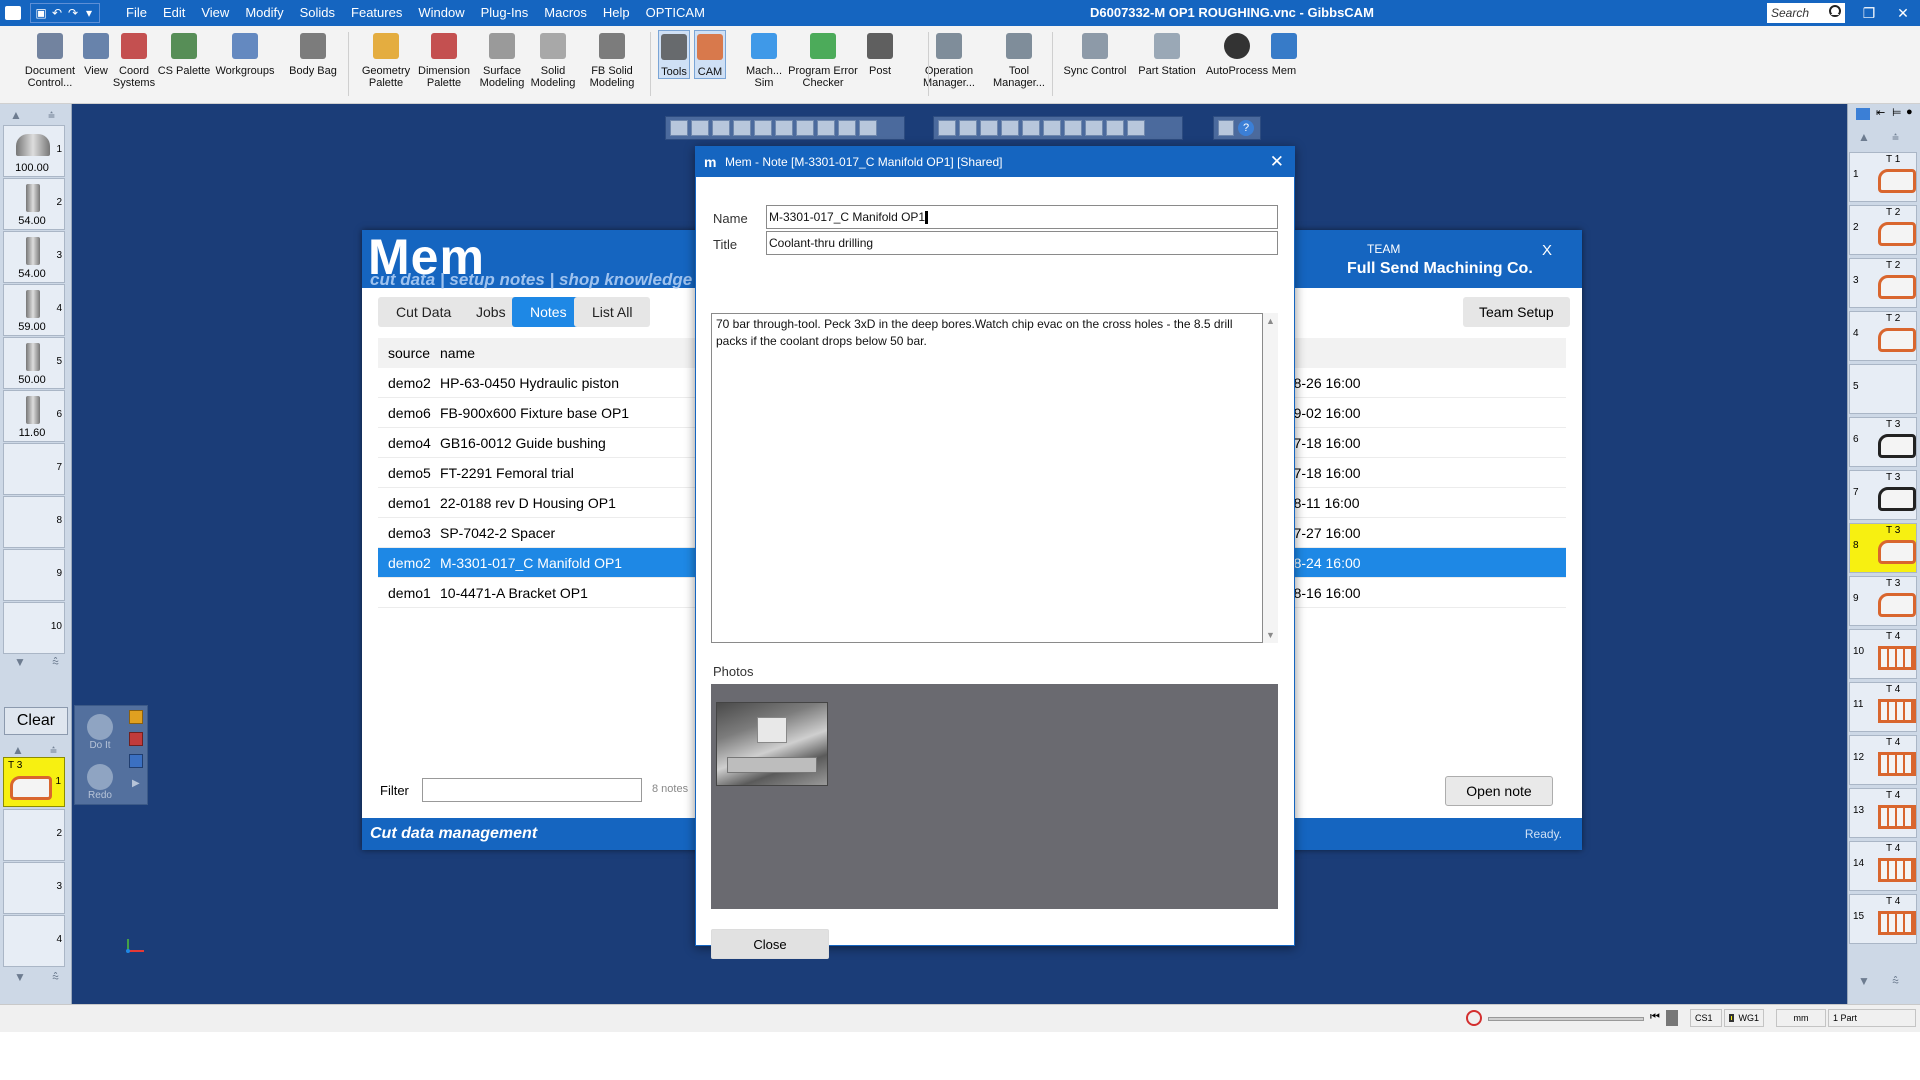  I want to click on operation-tile: 8 T 3, so click(1883, 548).